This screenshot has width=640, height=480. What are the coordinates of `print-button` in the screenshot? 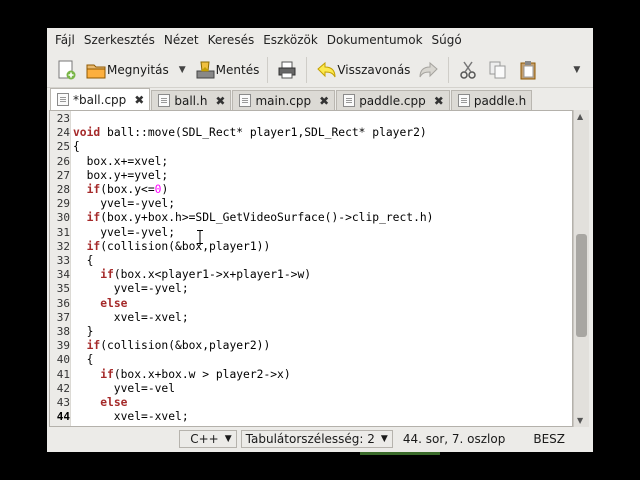 It's located at (287, 70).